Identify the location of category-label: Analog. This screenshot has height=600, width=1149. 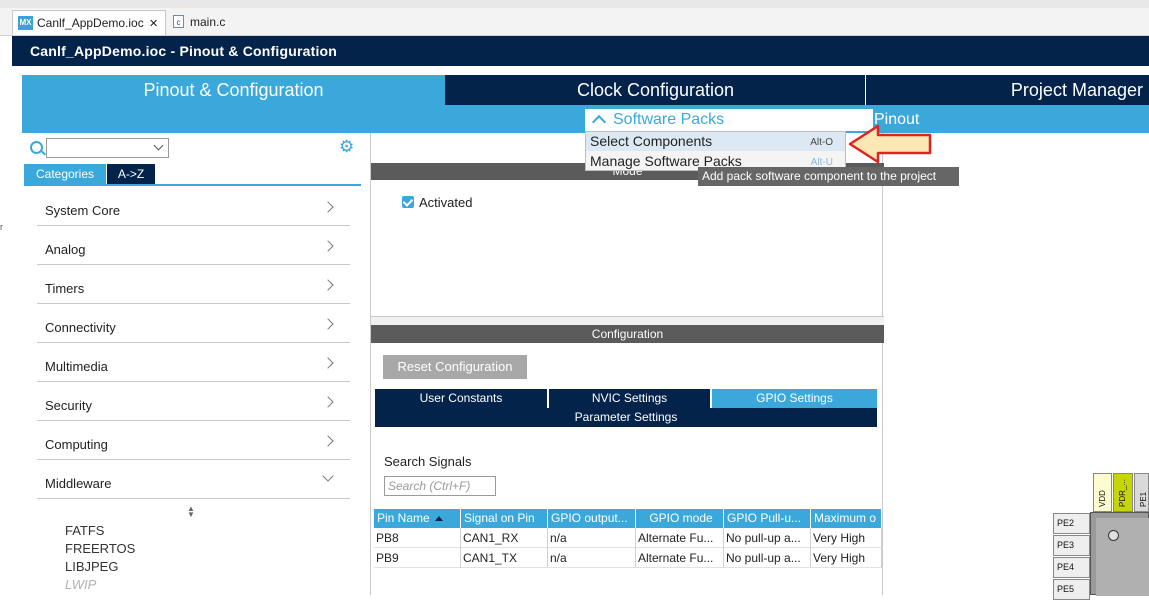
(65, 249).